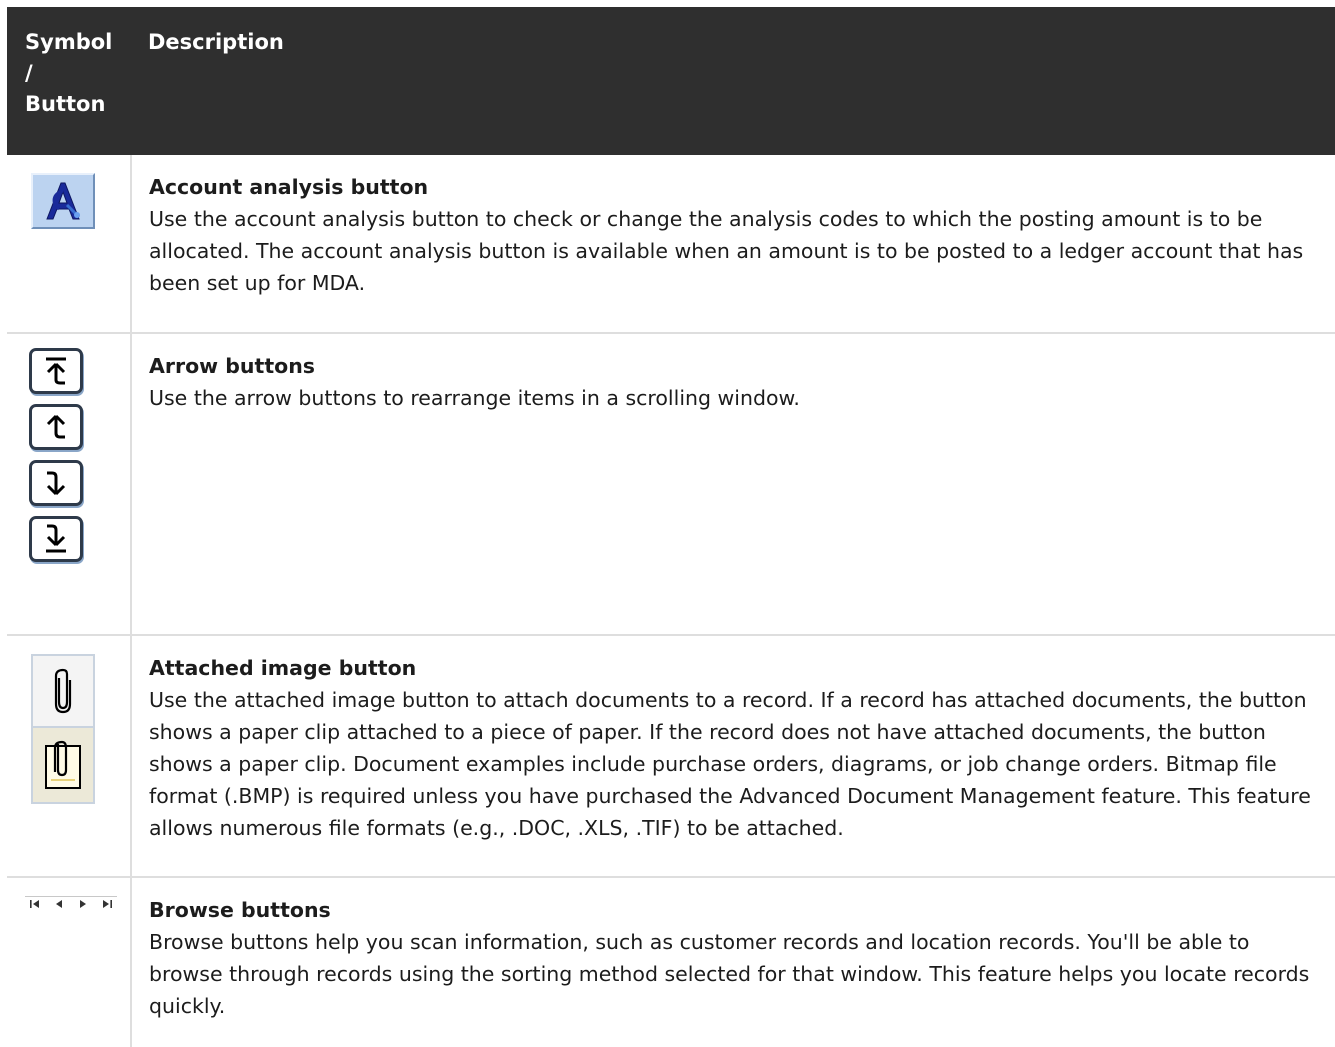  I want to click on move-up-icon, so click(56, 427).